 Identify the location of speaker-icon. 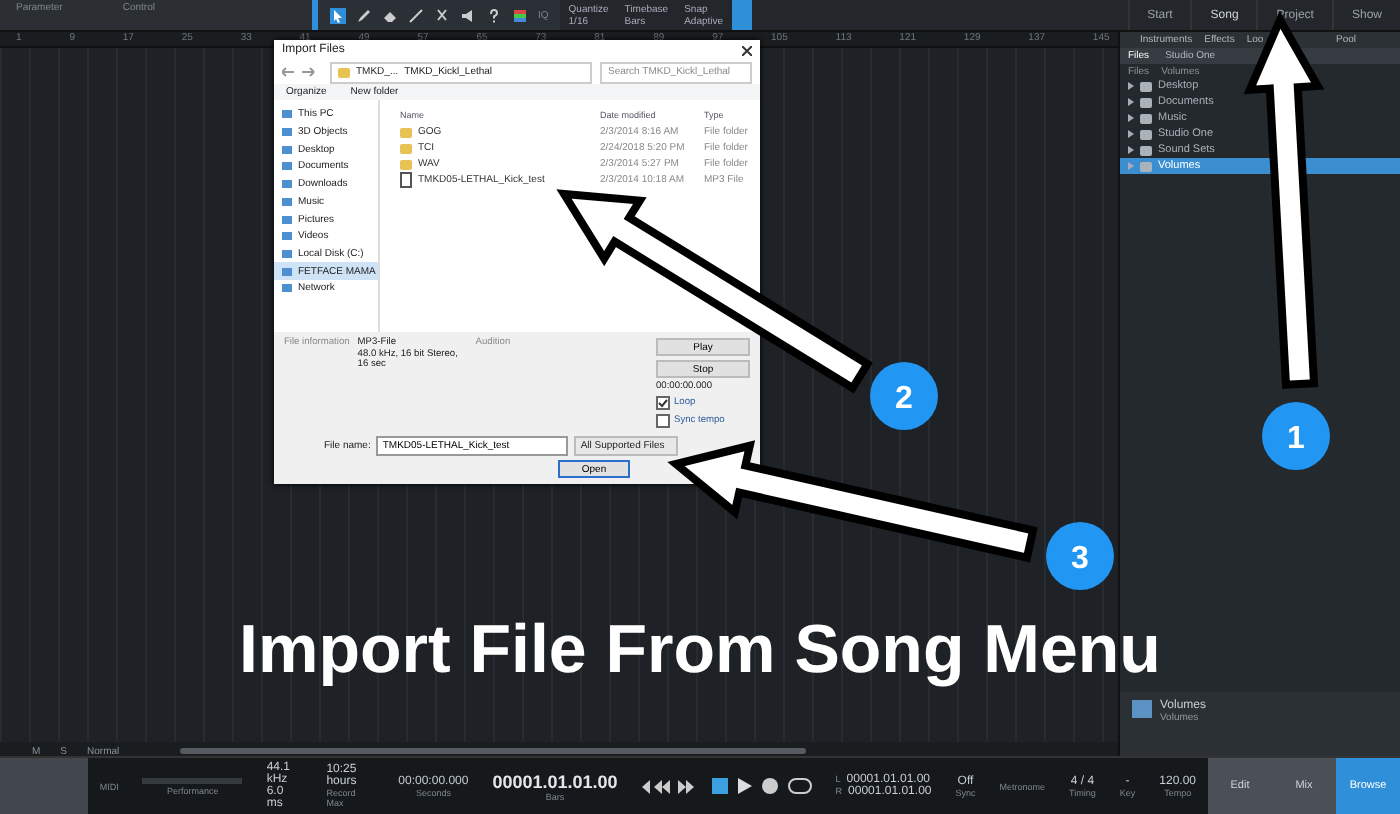
(468, 15).